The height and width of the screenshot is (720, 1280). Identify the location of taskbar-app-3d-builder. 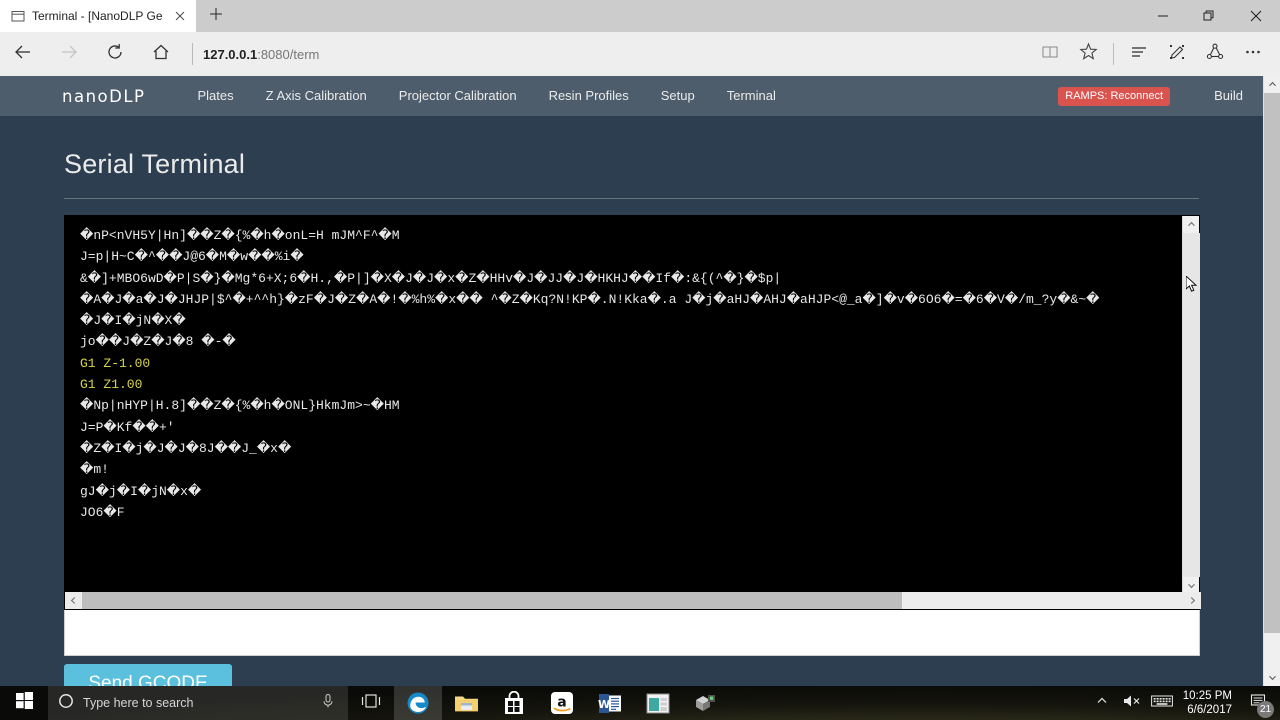
(706, 703).